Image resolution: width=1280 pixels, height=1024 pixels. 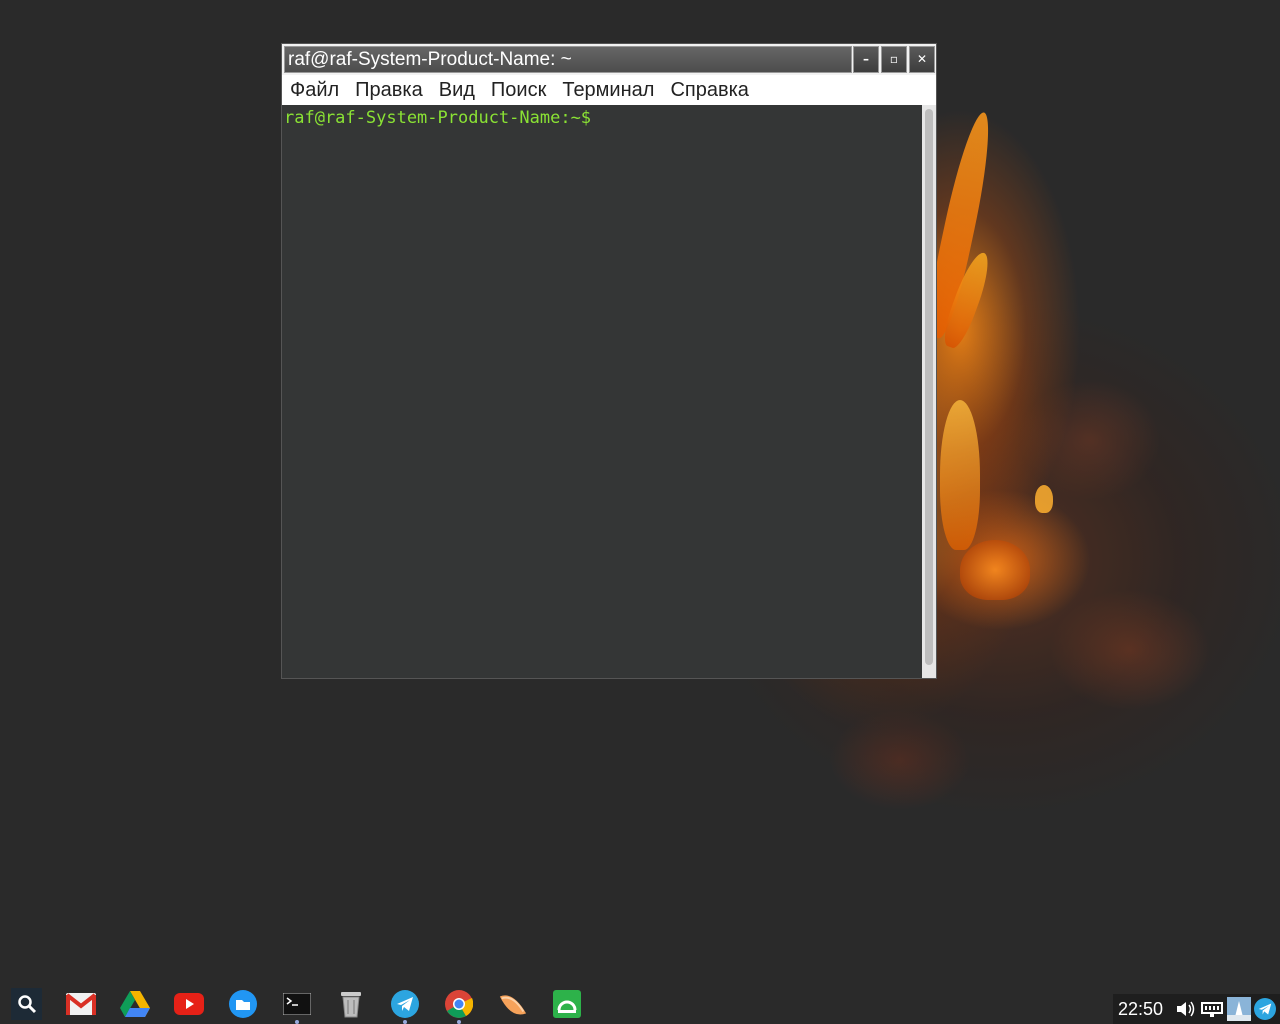 What do you see at coordinates (709, 90) in the screenshot?
I see `menu-help: Справка` at bounding box center [709, 90].